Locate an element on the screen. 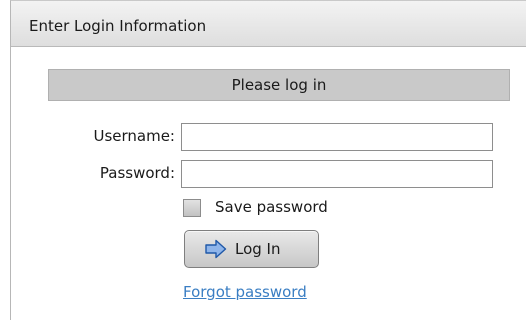 The width and height of the screenshot is (526, 320). login-button: Log In is located at coordinates (251, 249).